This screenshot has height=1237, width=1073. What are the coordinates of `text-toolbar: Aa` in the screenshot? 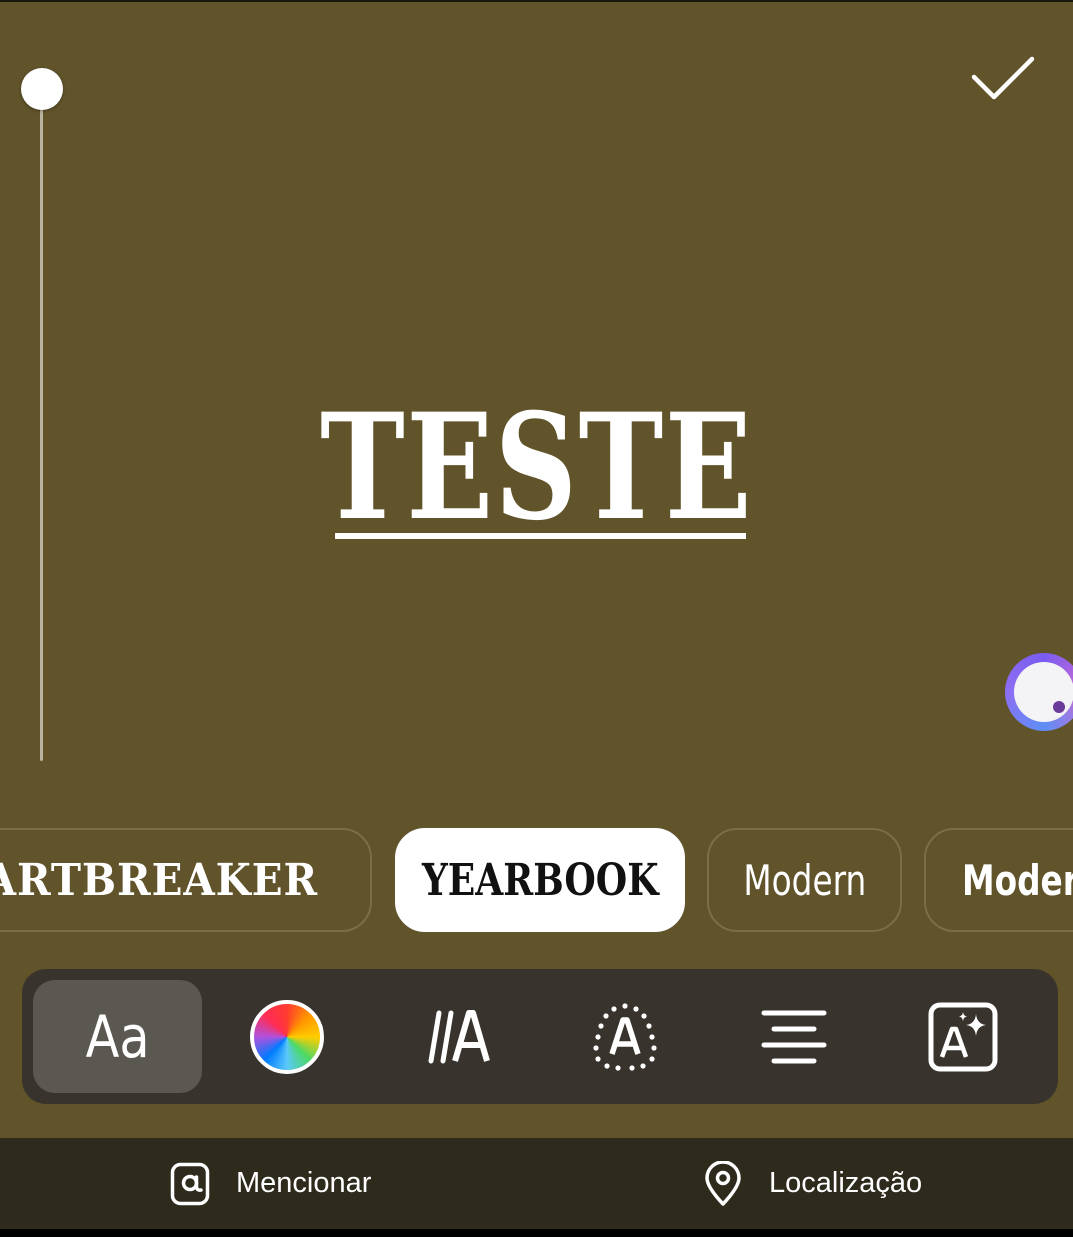 It's located at (540, 1036).